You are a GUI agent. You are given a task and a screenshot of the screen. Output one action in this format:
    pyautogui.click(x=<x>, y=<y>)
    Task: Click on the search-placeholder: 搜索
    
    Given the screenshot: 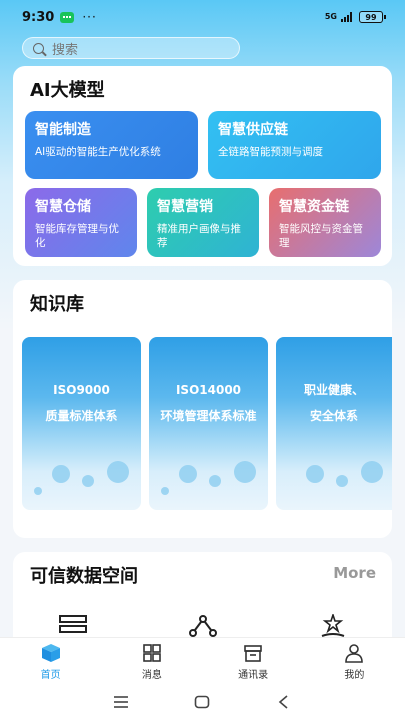 What is the action you would take?
    pyautogui.click(x=65, y=50)
    